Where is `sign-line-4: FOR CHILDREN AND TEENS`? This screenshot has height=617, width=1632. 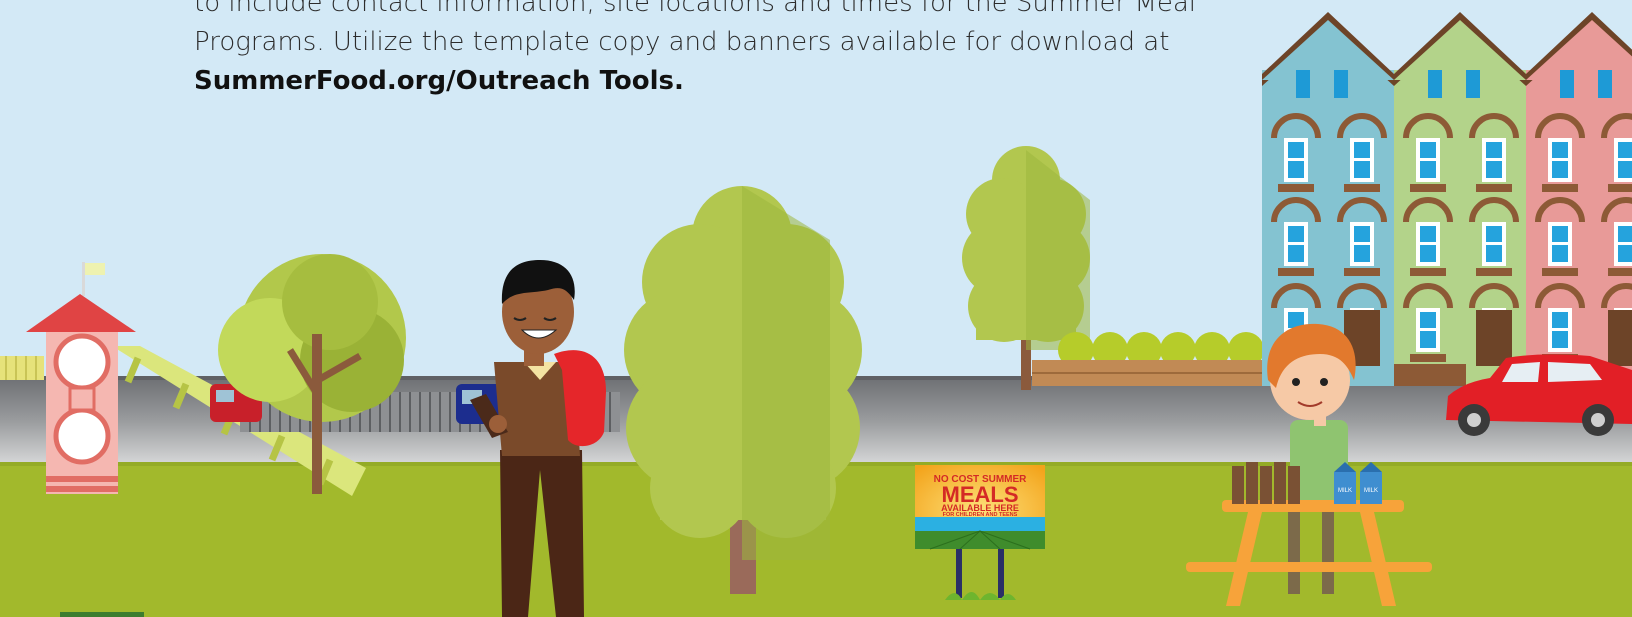 sign-line-4: FOR CHILDREN AND TEENS is located at coordinates (980, 515).